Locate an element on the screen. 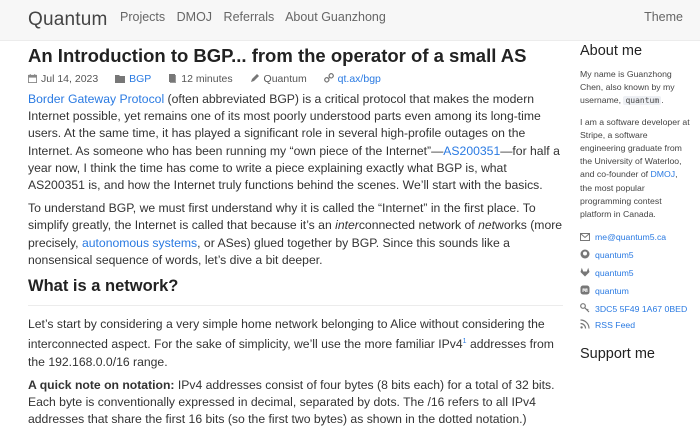  meta-read-time: 12 minutes is located at coordinates (200, 79).